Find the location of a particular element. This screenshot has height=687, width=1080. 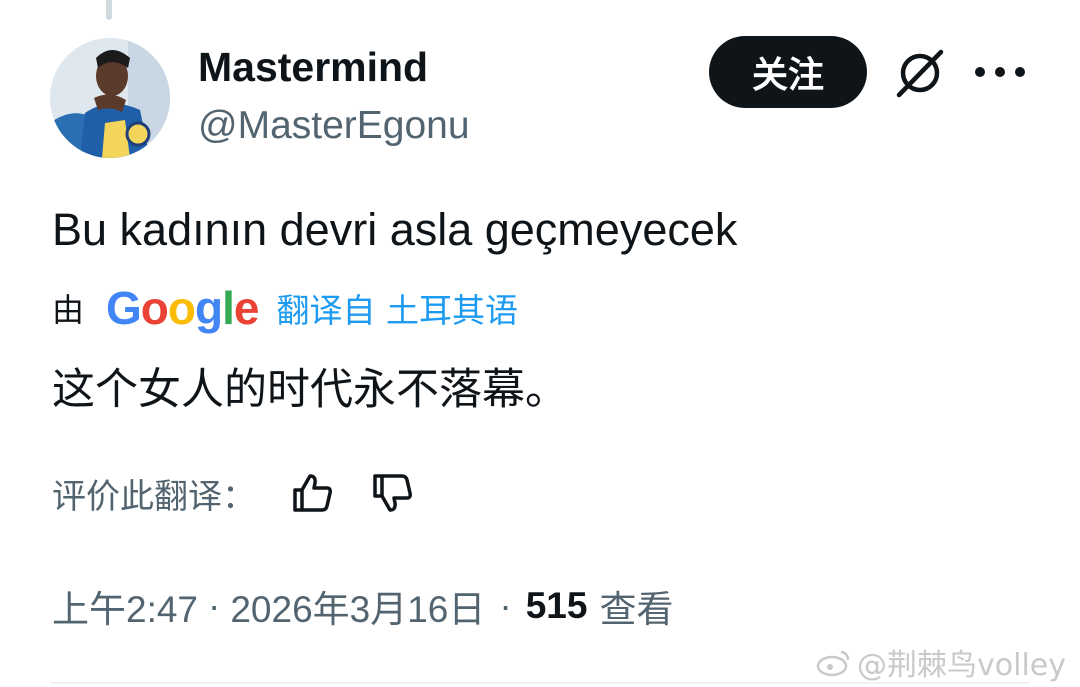

thumbs-up-icon is located at coordinates (313, 493).